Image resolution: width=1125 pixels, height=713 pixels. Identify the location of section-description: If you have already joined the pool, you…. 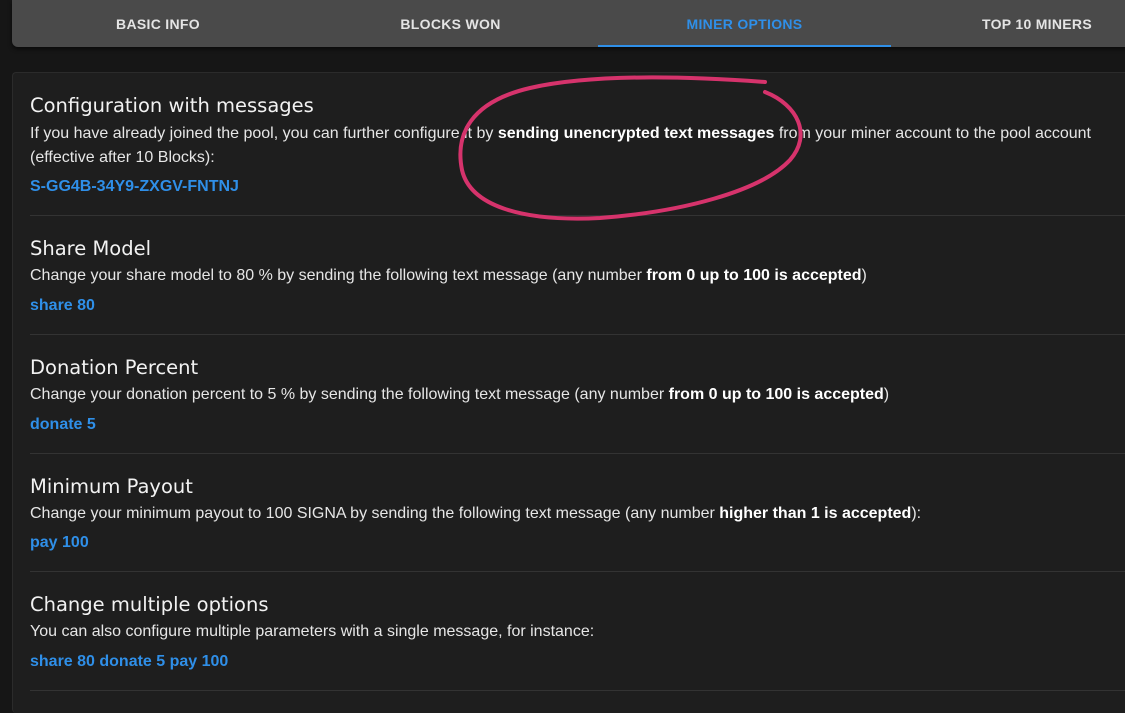
(570, 146).